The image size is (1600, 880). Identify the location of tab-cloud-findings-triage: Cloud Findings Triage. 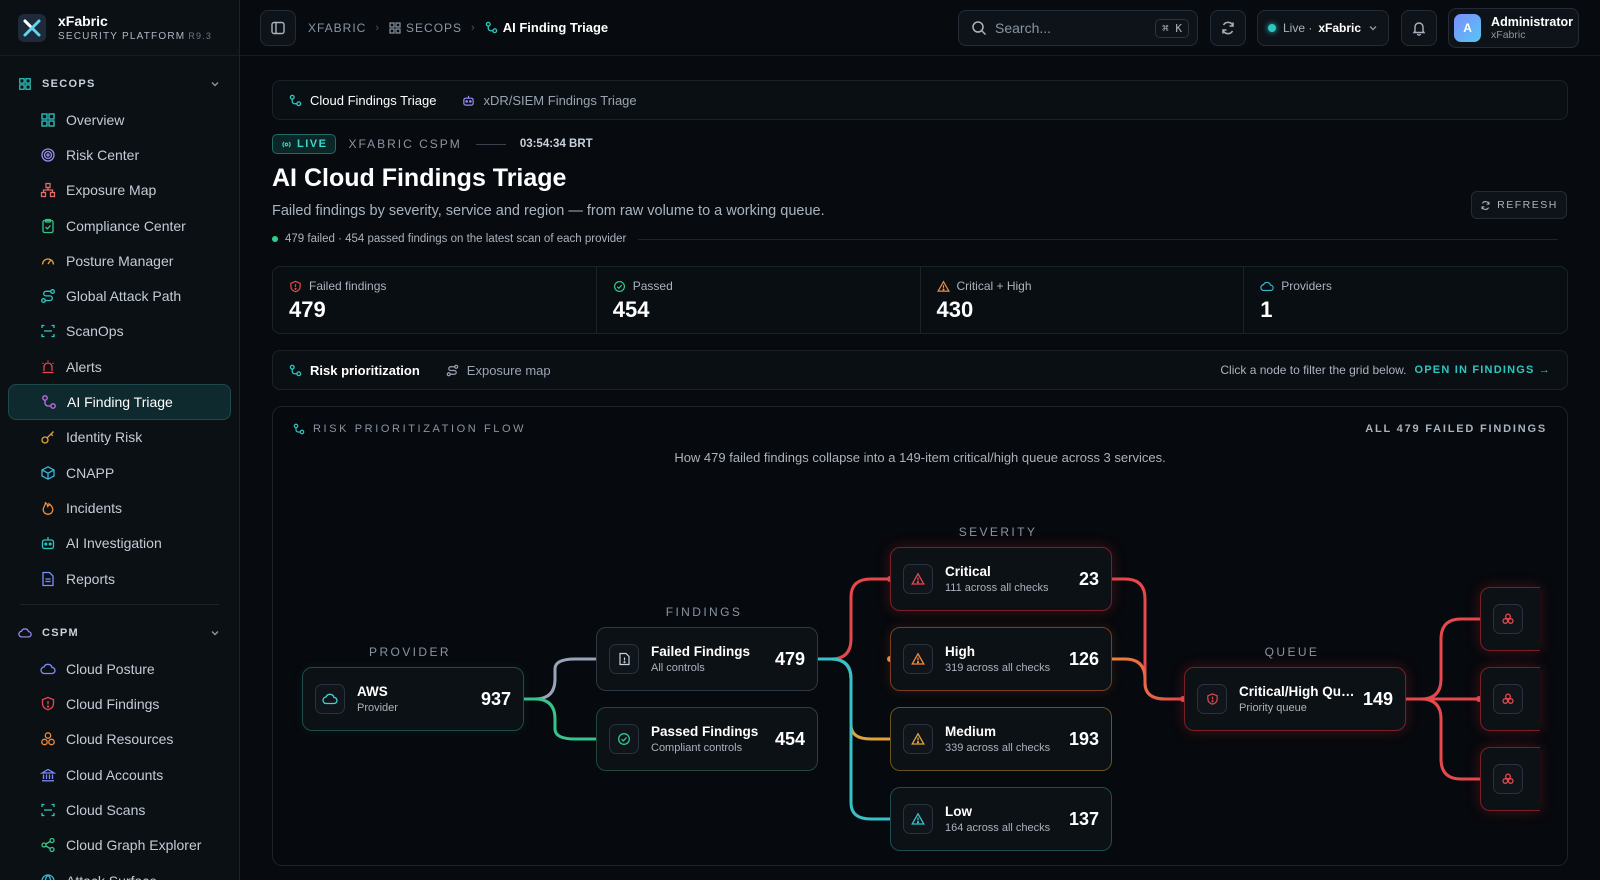
(362, 100).